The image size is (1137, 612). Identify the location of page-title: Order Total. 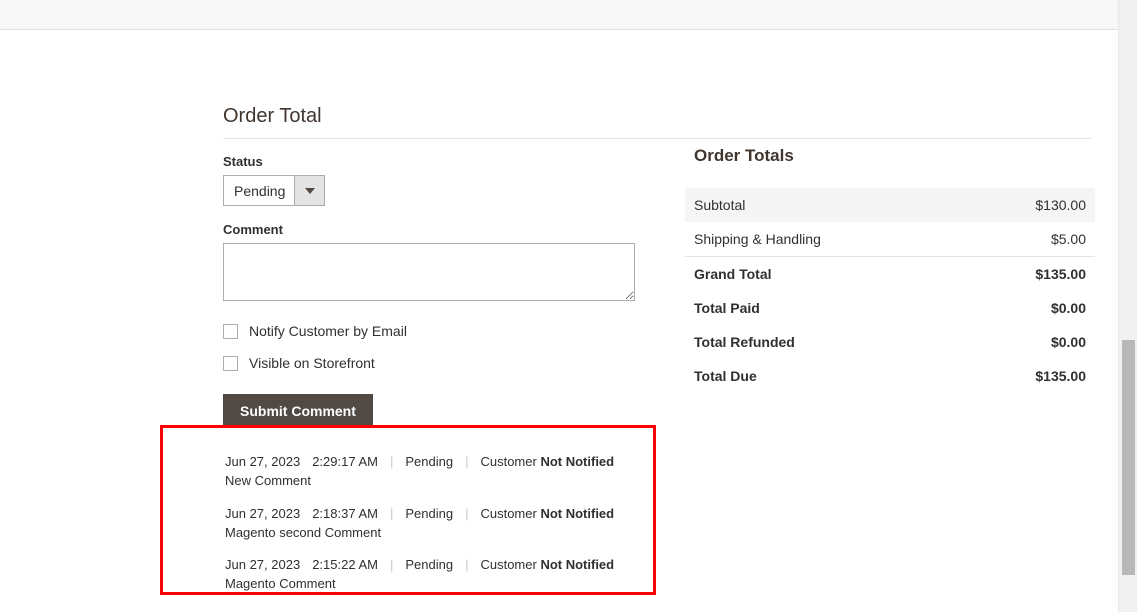
(272, 116).